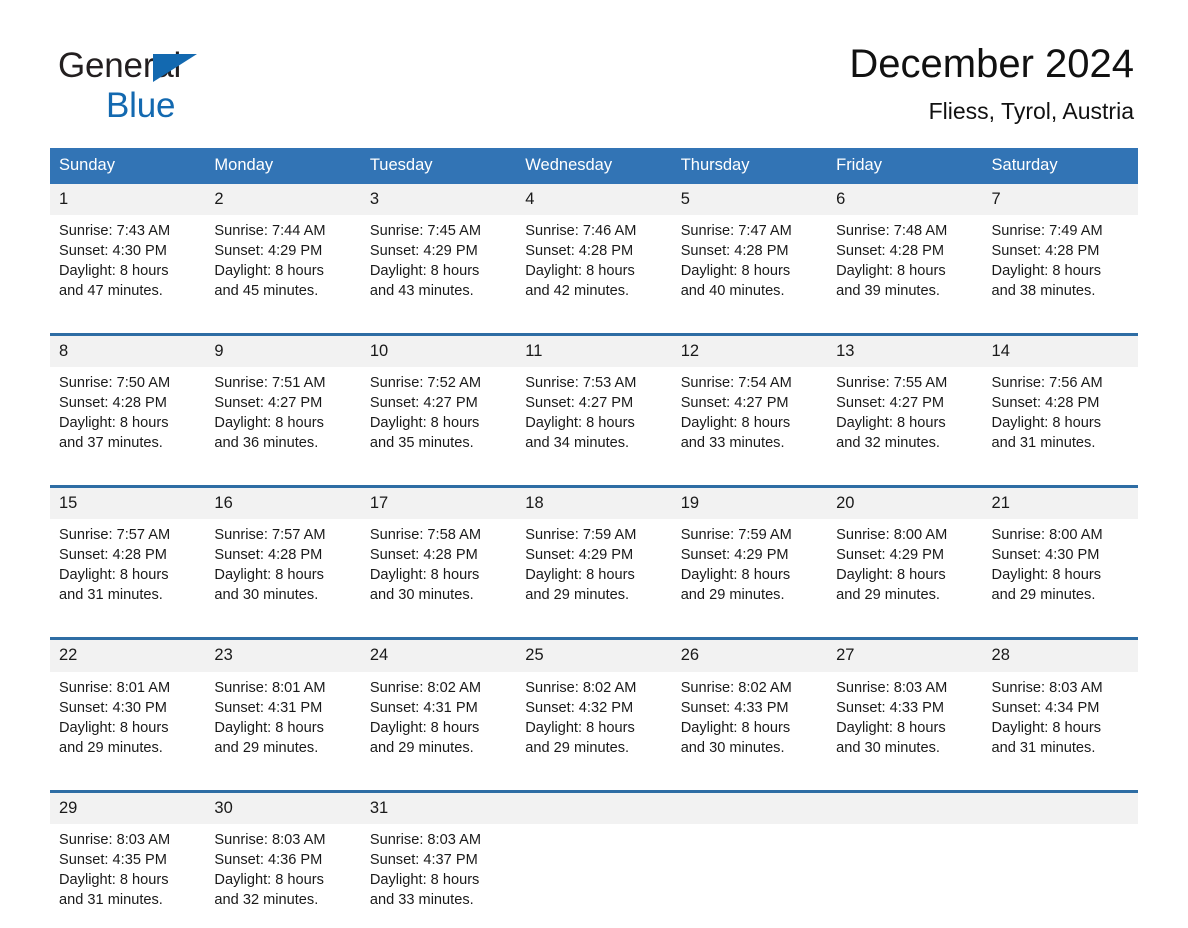  Describe the element at coordinates (594, 327) in the screenshot. I see `week-spacer` at that location.